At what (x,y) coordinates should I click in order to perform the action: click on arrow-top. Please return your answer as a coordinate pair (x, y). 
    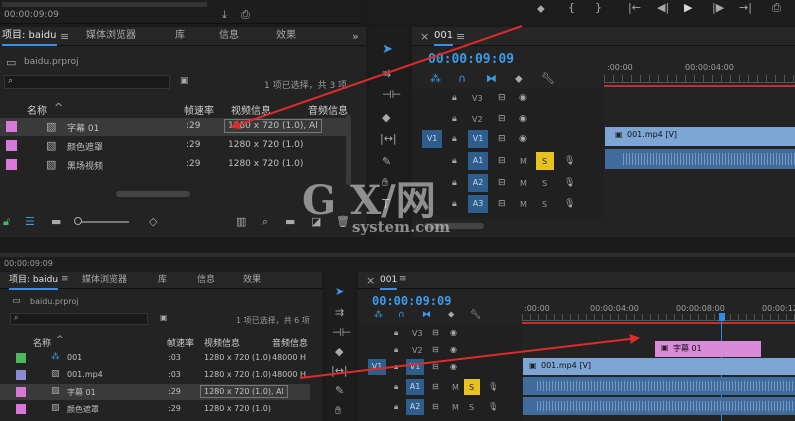
    Looking at the image, I should click on (376, 77).